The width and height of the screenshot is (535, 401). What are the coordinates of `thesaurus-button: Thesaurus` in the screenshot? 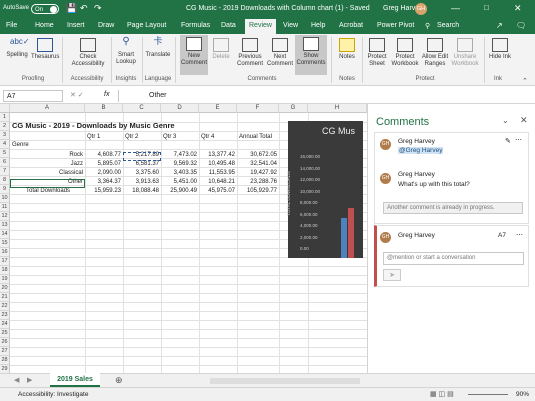 It's located at (45, 48).